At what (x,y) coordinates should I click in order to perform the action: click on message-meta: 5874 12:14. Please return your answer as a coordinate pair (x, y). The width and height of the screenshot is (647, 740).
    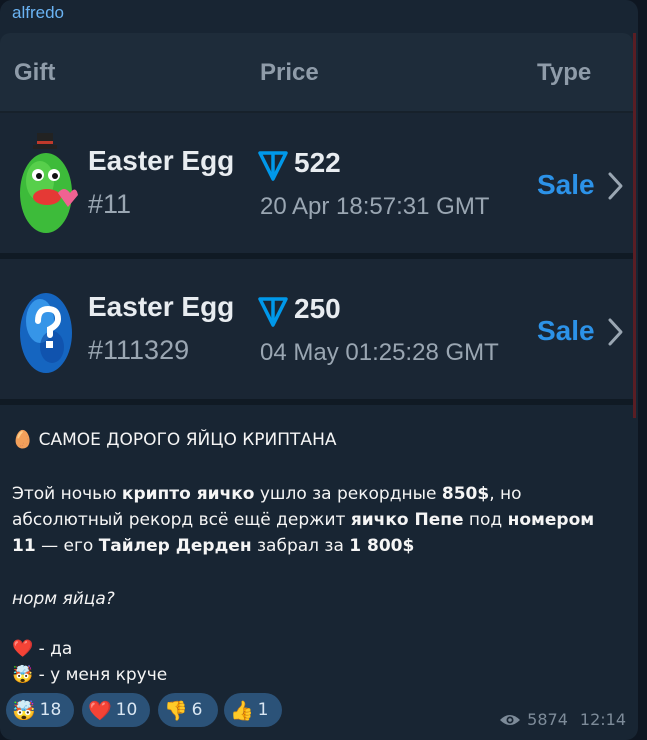
    Looking at the image, I should click on (562, 719).